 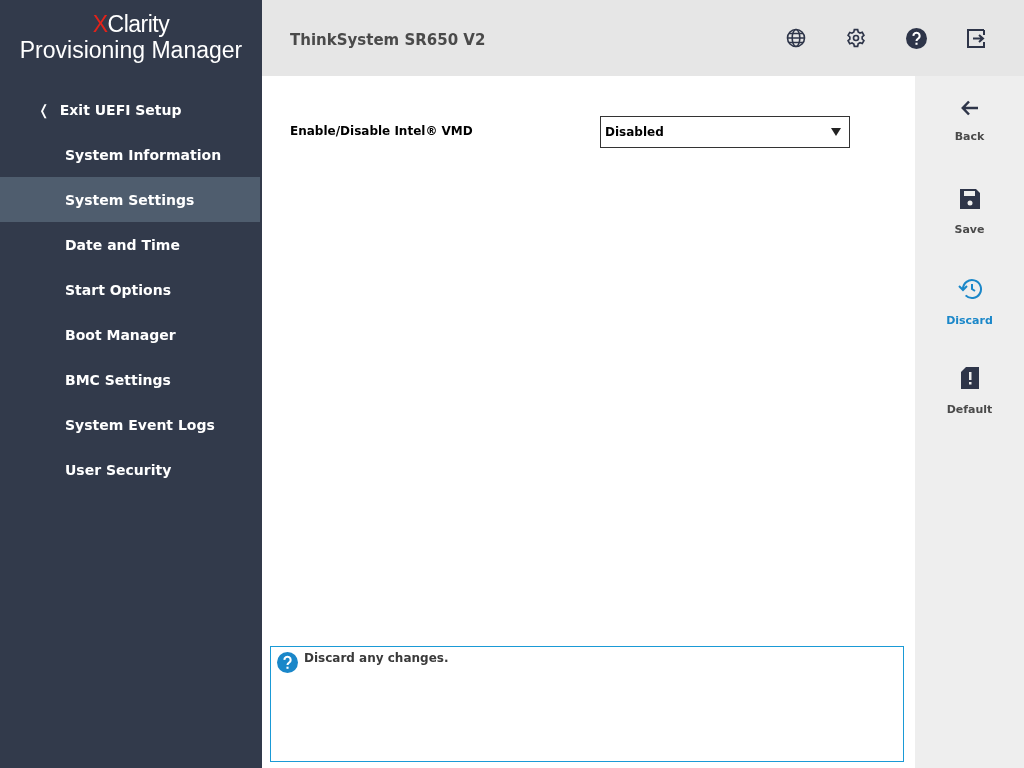 I want to click on sidebar-item: BMC Settings, so click(x=130, y=379).